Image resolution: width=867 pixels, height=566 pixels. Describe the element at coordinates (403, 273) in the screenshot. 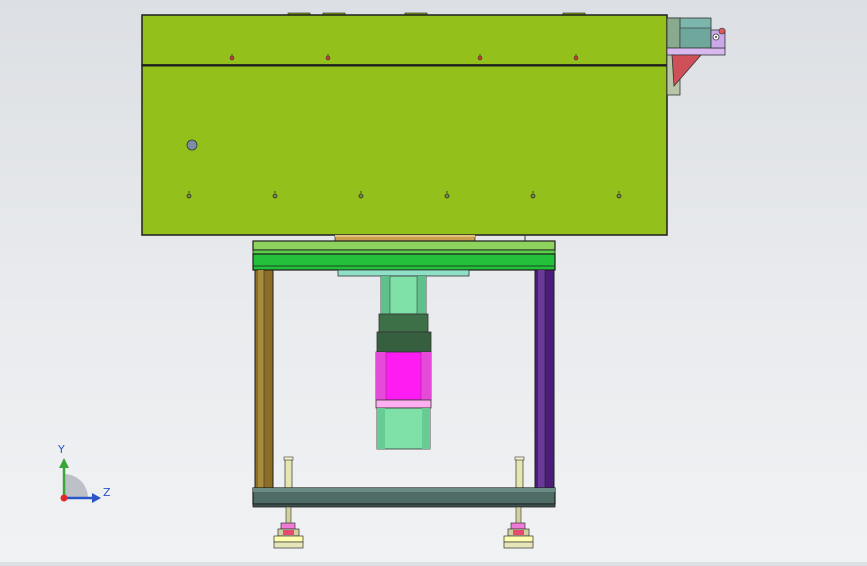

I see `motor-mount-plate` at that location.